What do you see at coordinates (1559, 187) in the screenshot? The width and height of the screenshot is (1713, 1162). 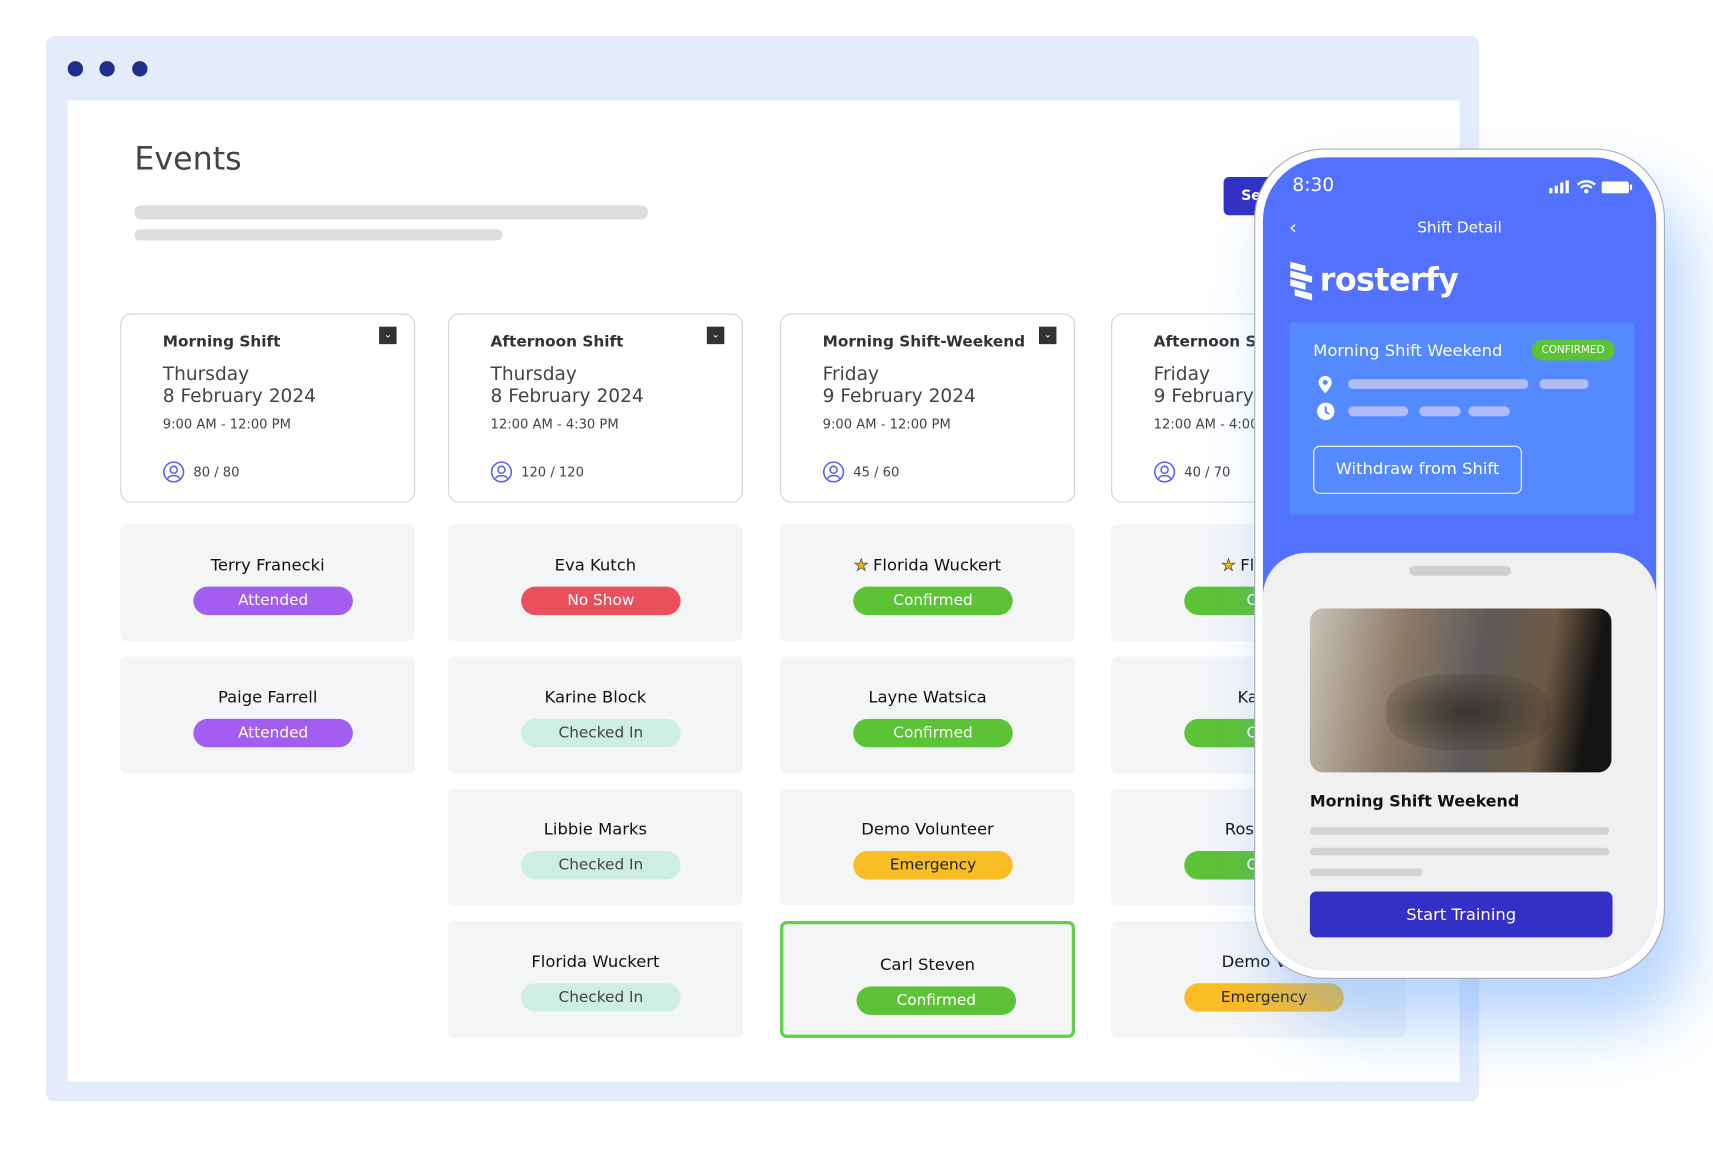 I see `signal-icon` at bounding box center [1559, 187].